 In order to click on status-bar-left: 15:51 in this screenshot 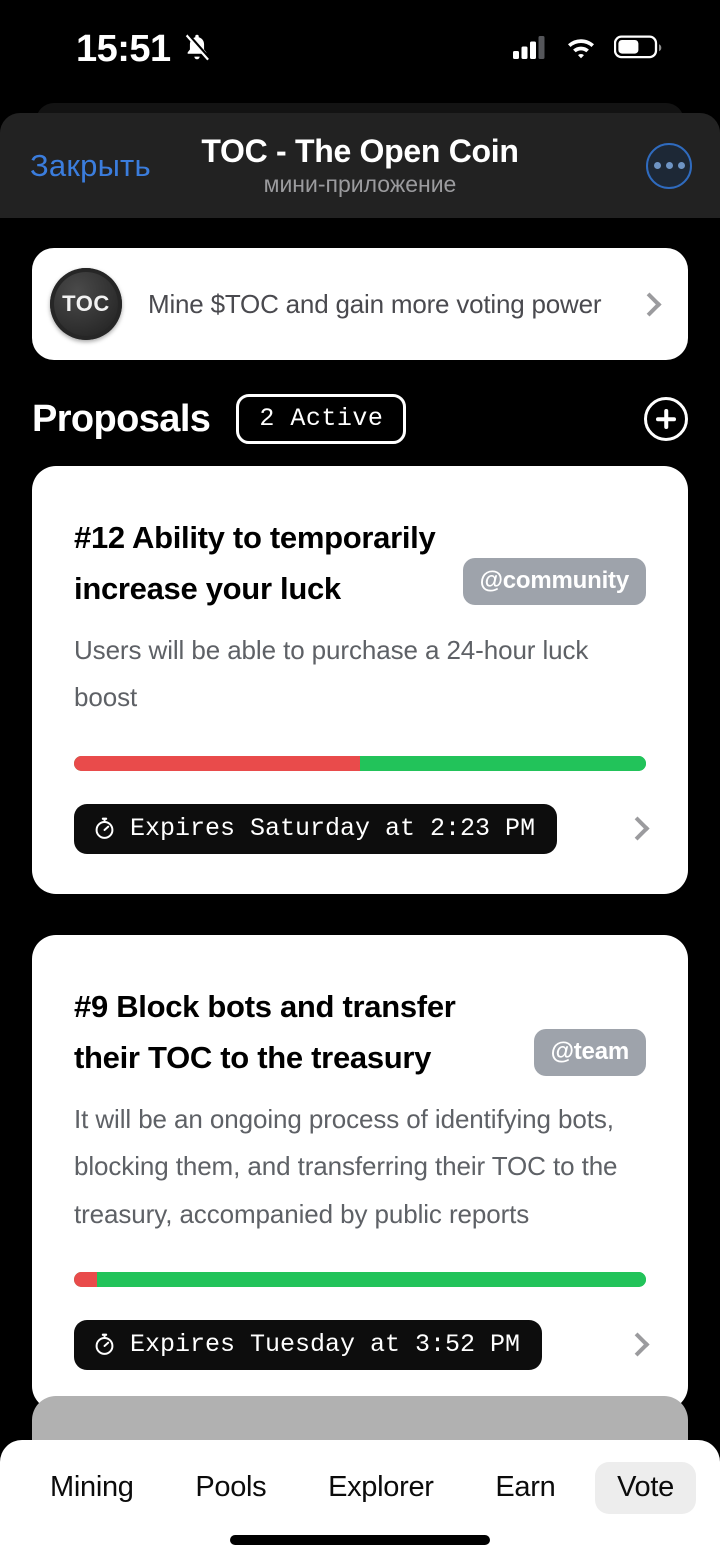, I will do `click(144, 49)`.